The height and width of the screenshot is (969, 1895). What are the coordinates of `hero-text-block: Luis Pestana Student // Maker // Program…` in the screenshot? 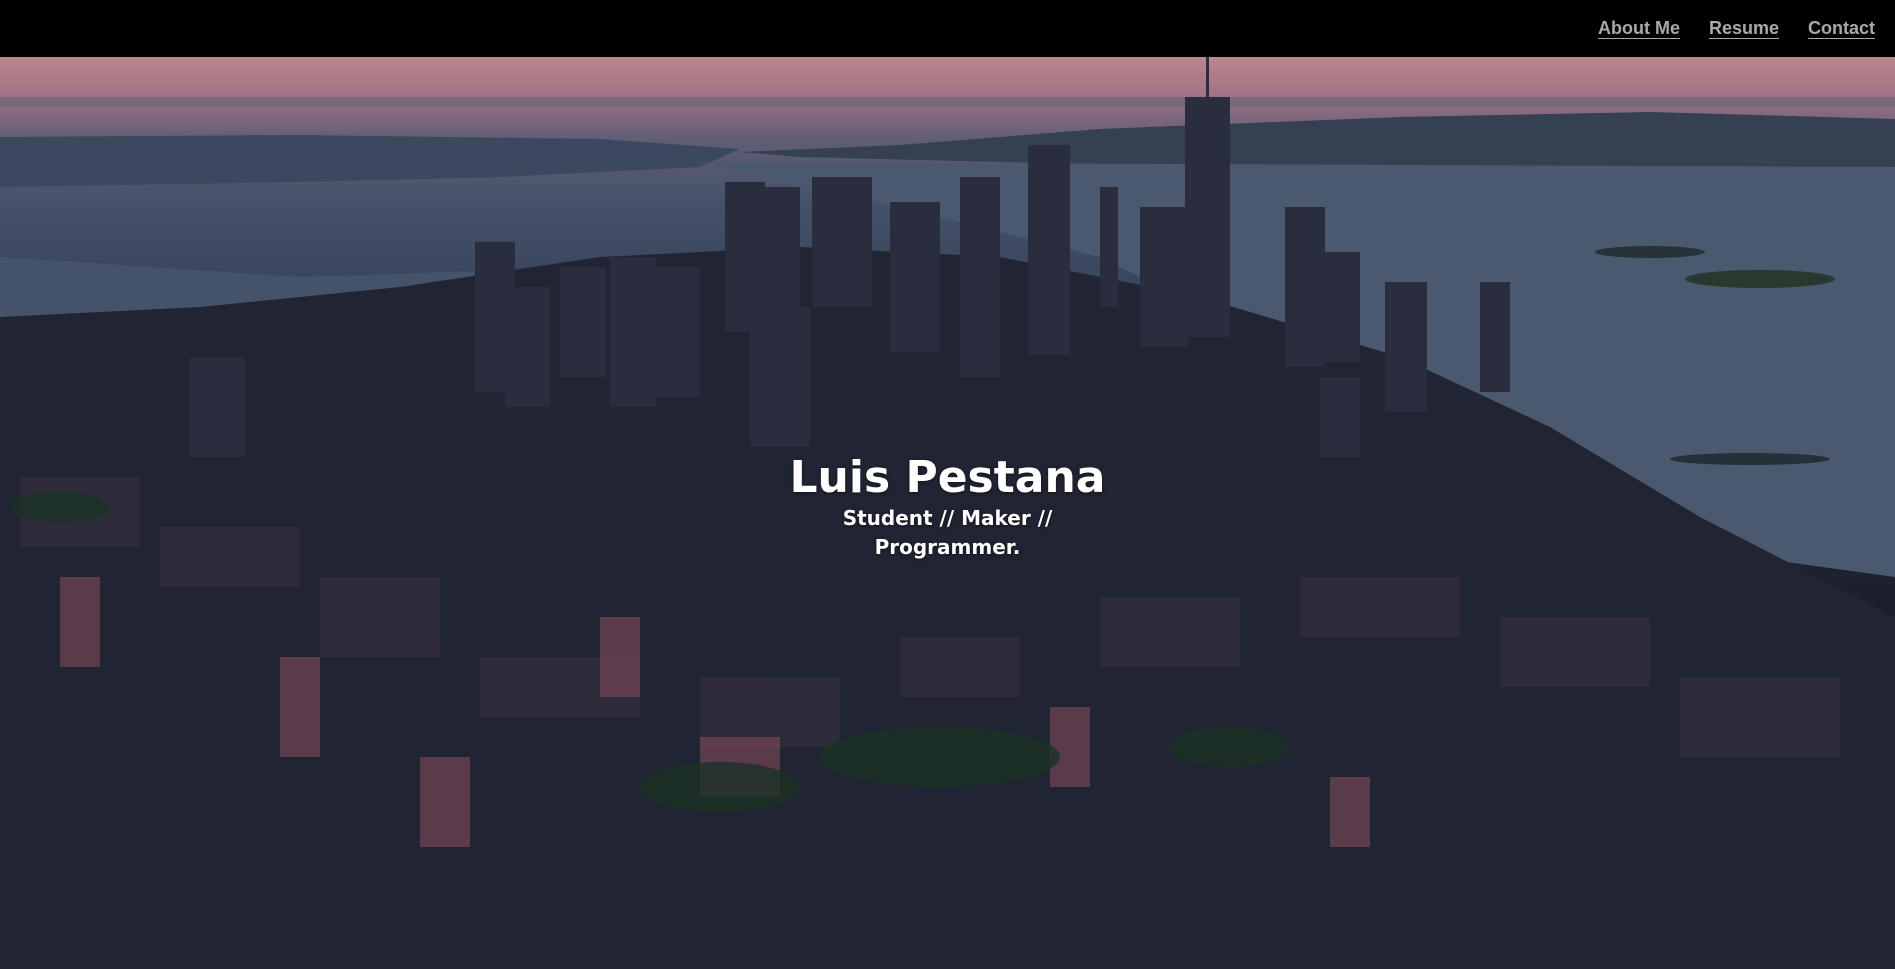 It's located at (947, 507).